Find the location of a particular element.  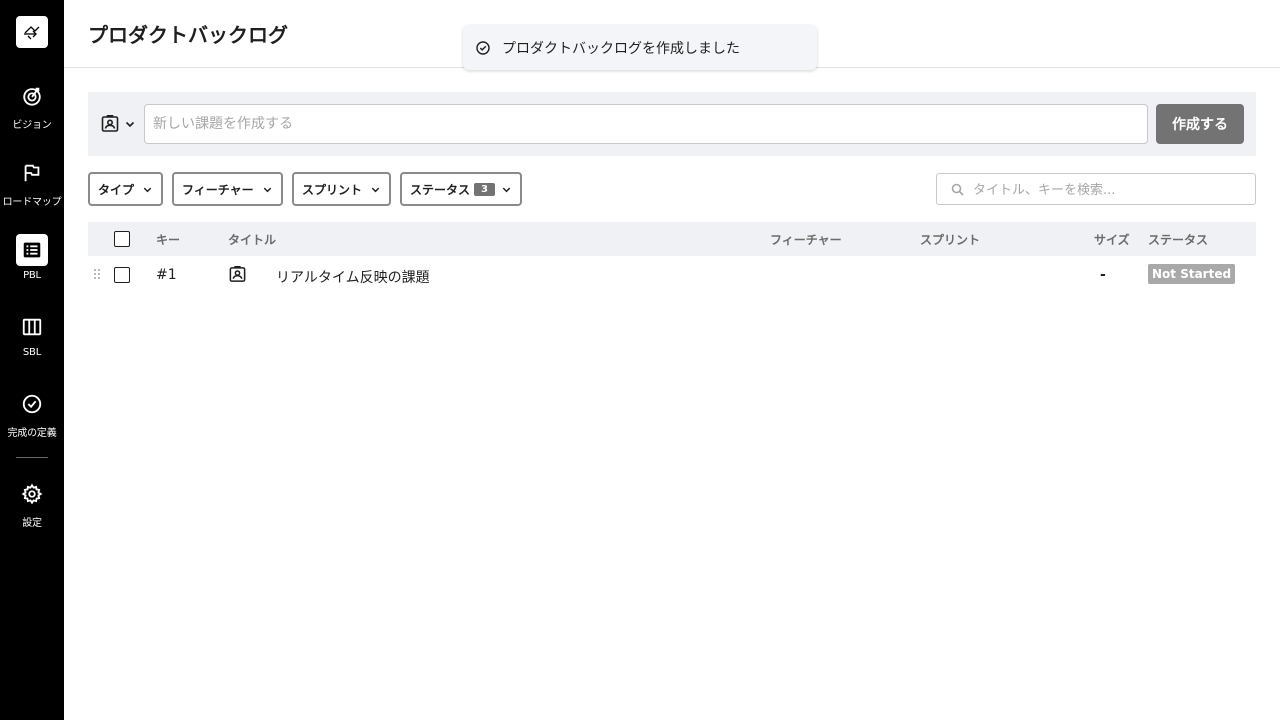

sidebar-divider is located at coordinates (32, 457).